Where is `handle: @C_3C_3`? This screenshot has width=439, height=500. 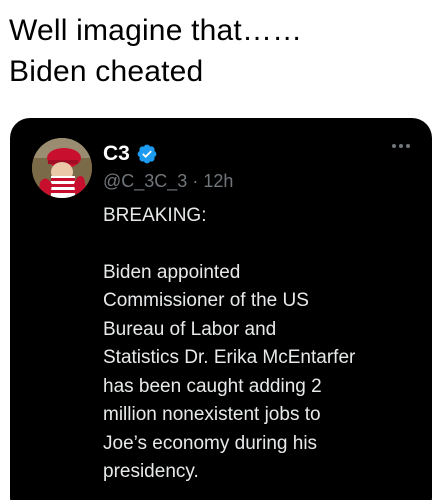 handle: @C_3C_3 is located at coordinates (145, 181).